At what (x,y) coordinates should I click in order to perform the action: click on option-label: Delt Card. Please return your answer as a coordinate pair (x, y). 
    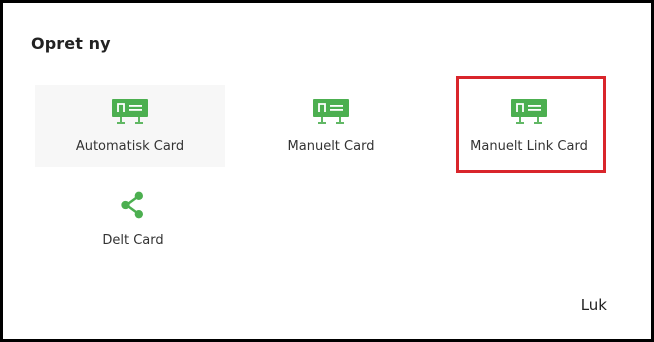
    Looking at the image, I should click on (133, 240).